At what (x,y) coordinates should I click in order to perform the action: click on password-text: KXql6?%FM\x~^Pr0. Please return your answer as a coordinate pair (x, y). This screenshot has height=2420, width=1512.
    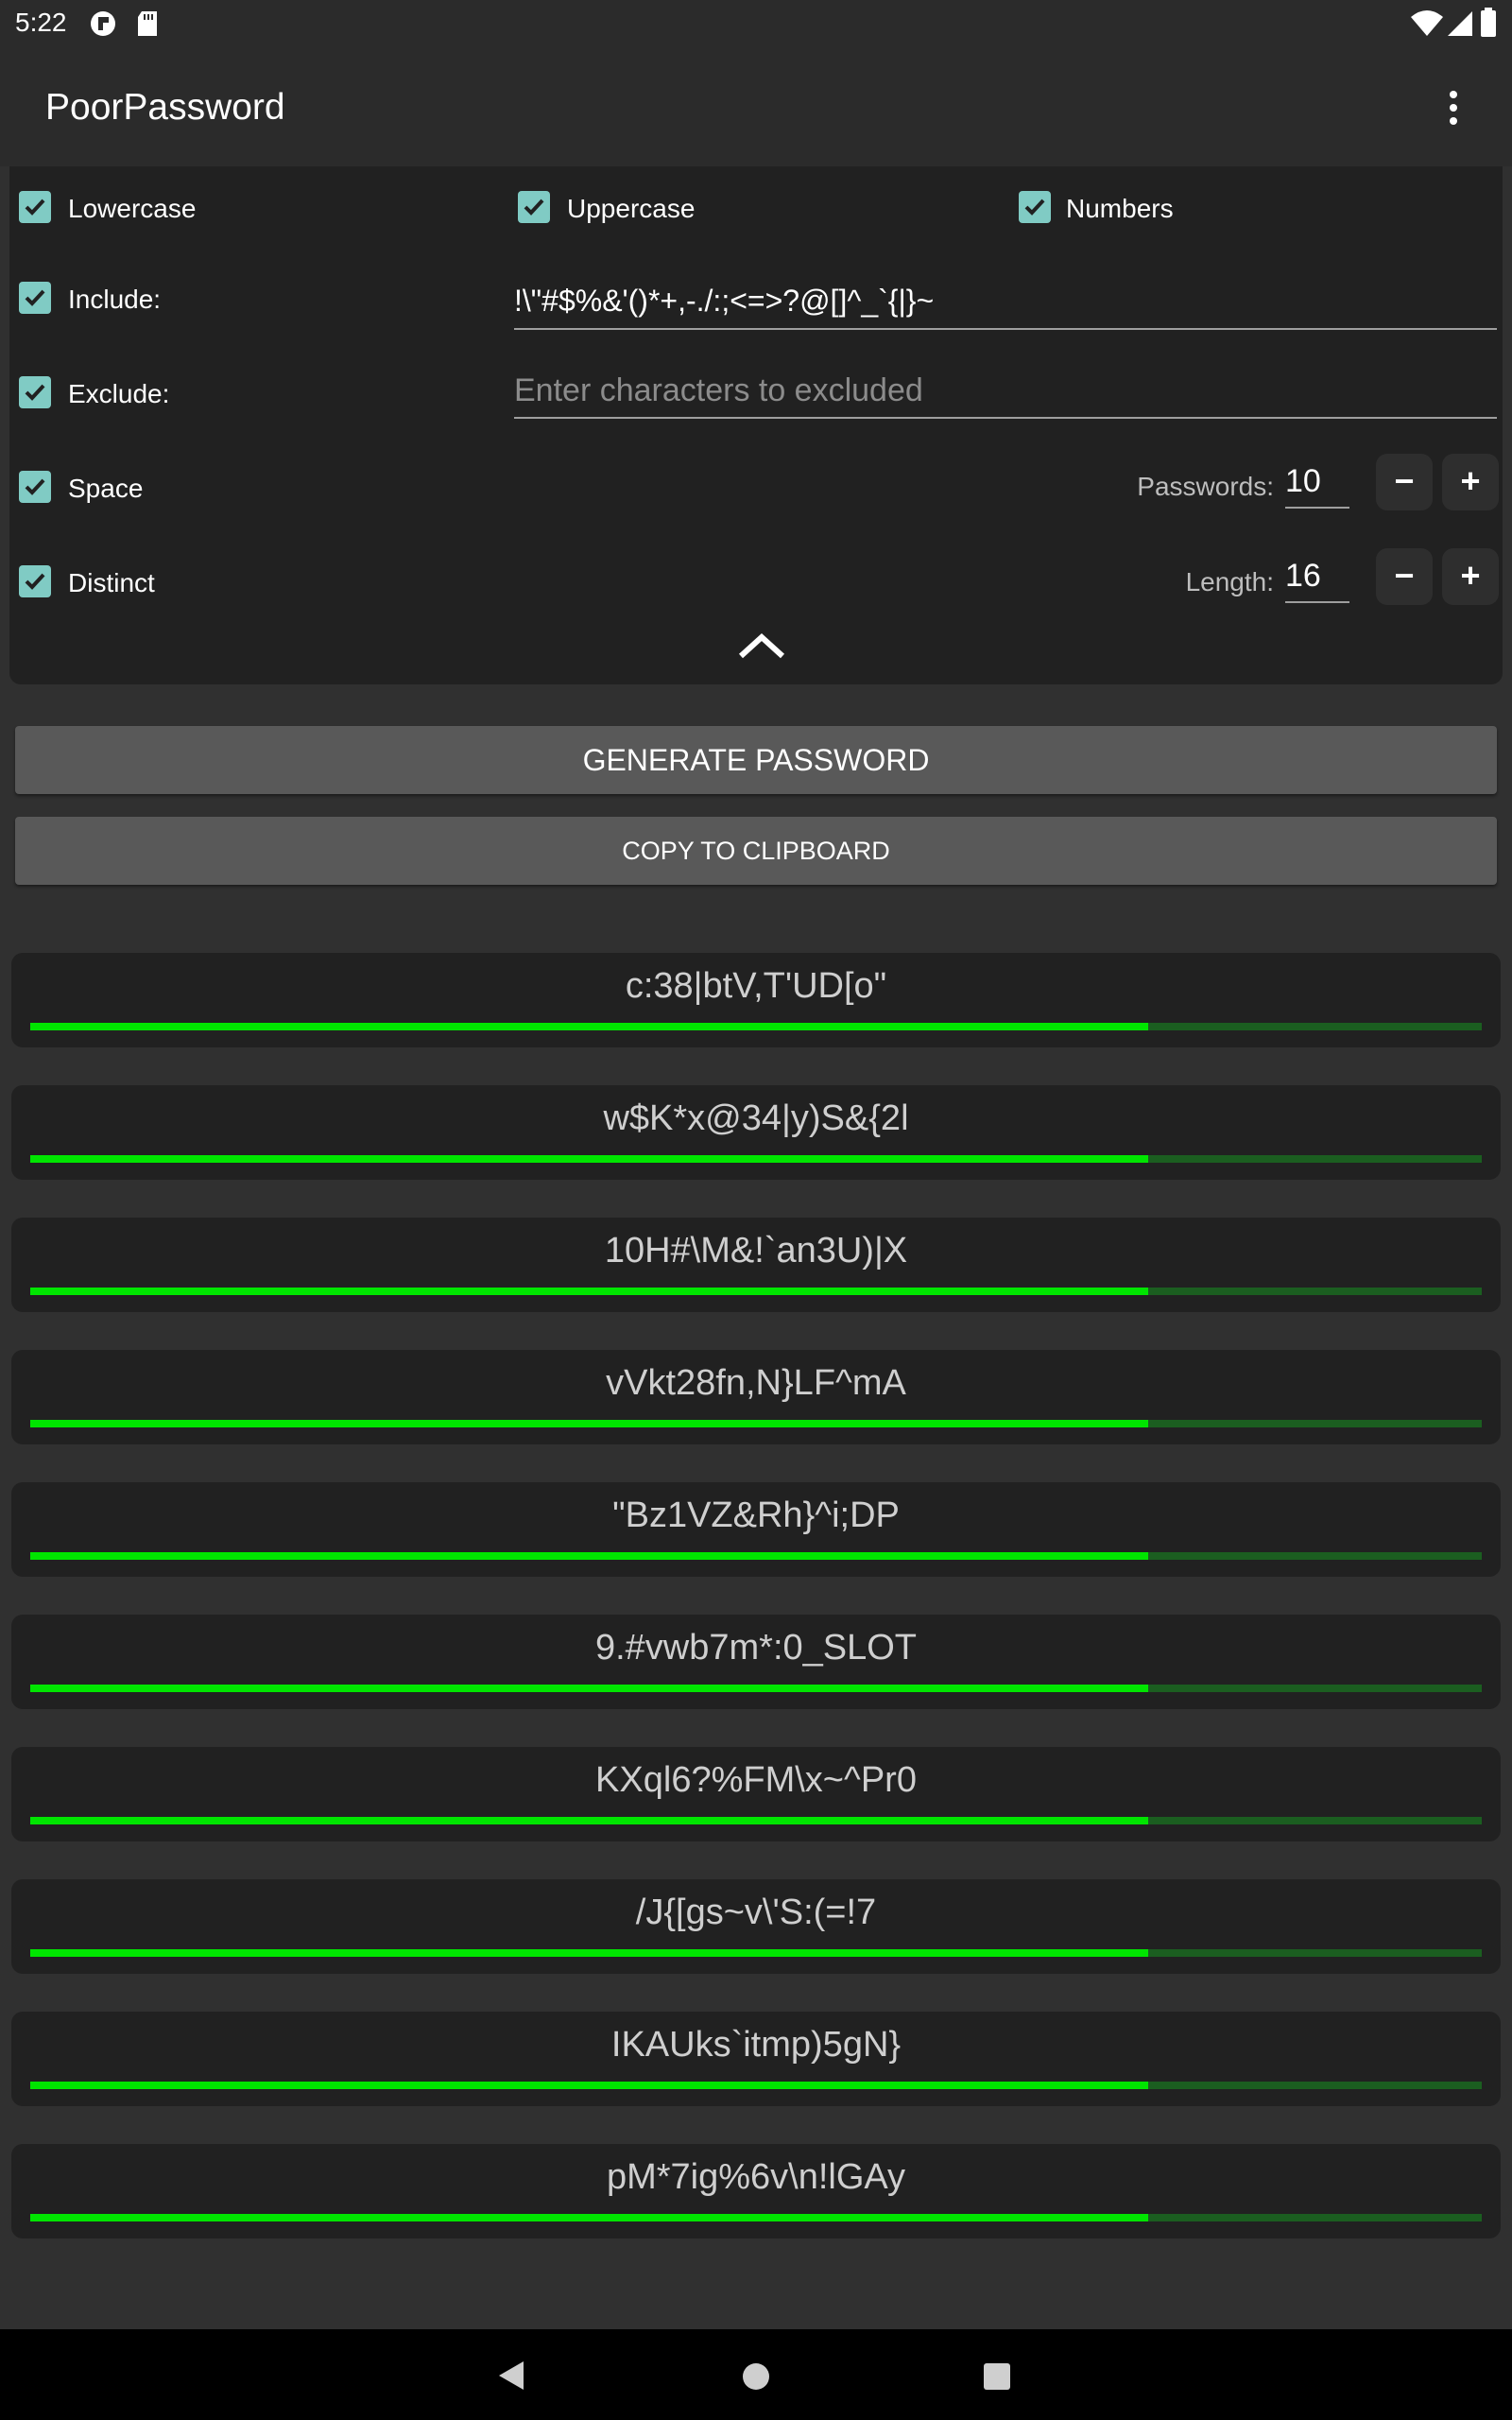
    Looking at the image, I should click on (756, 1780).